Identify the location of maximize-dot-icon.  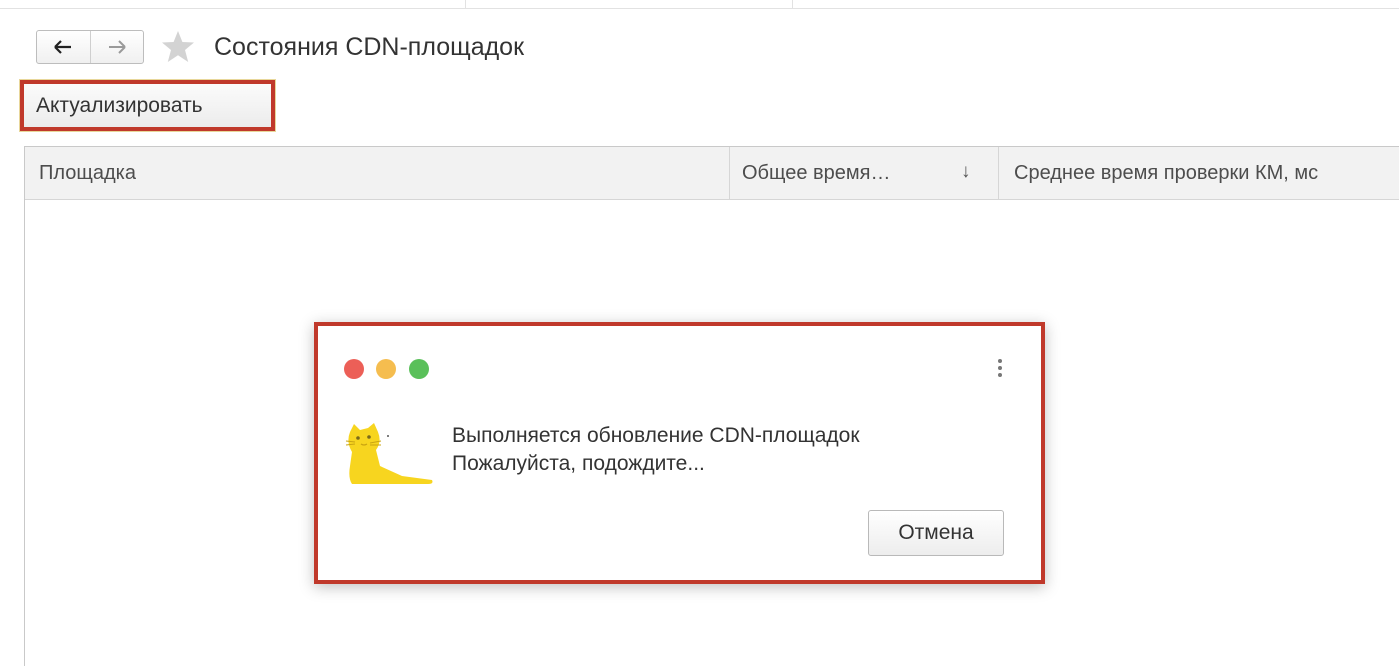
(419, 369).